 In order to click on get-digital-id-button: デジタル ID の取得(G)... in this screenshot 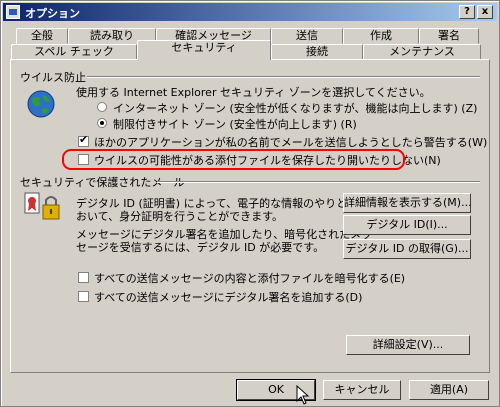, I will do `click(407, 249)`.